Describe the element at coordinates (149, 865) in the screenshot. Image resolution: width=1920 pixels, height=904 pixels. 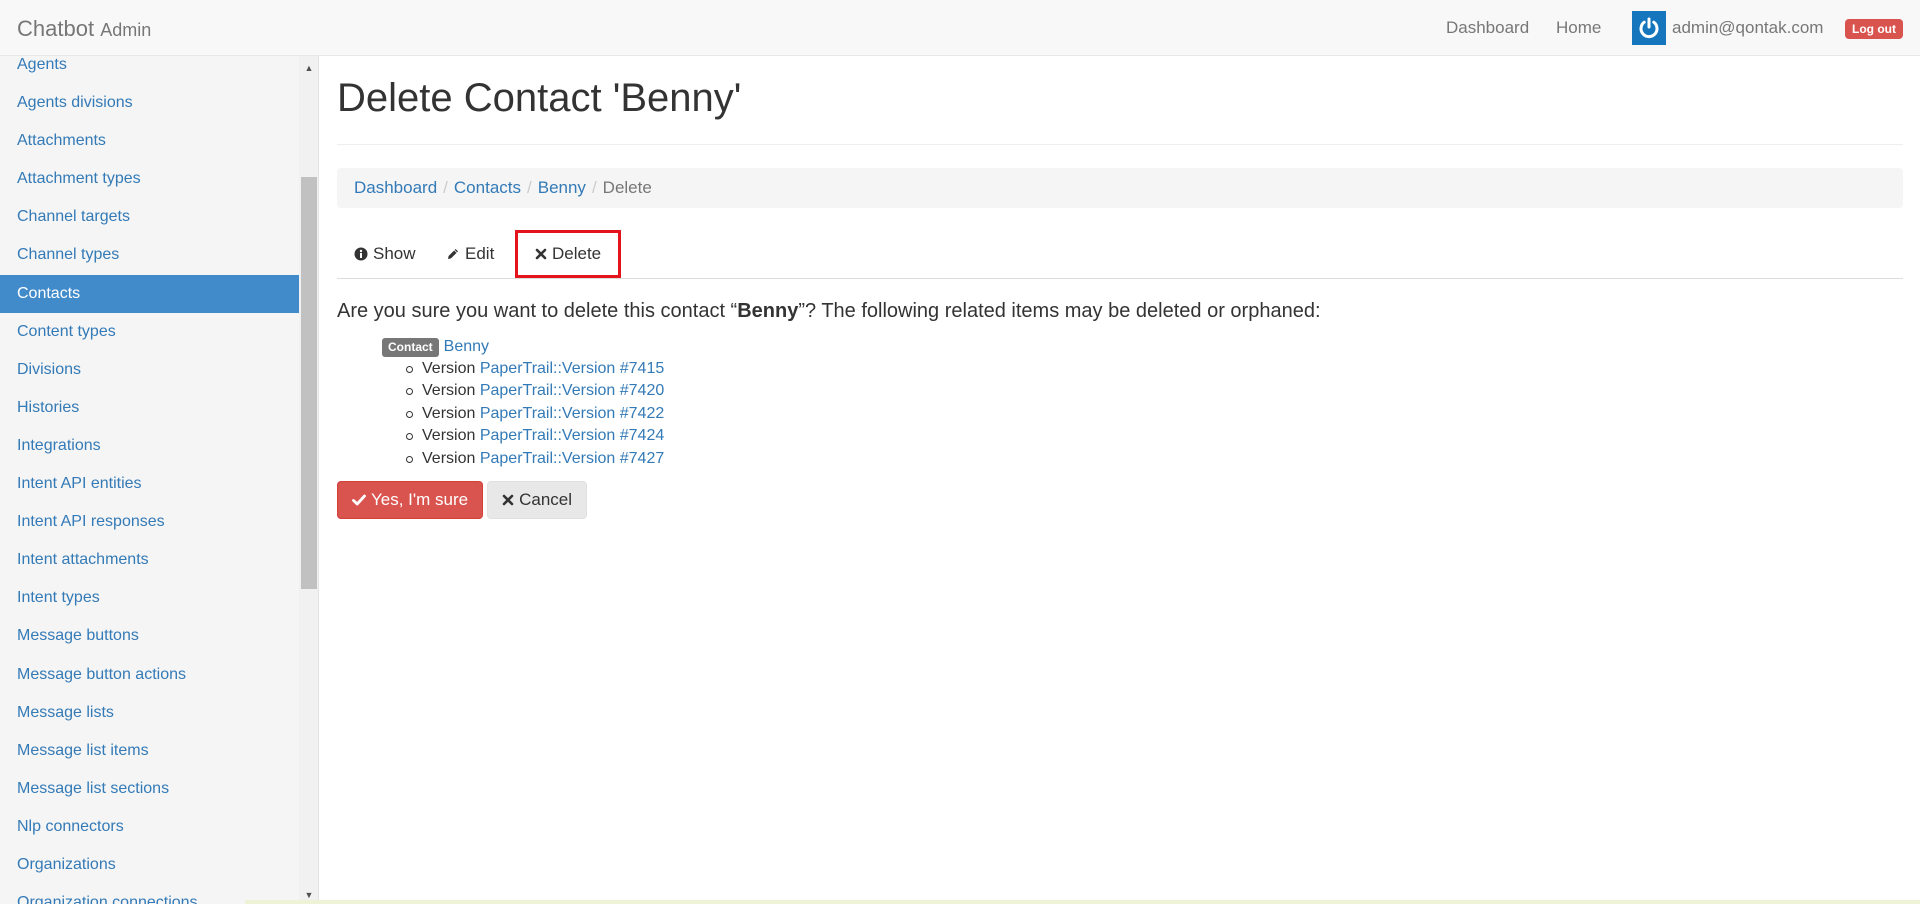
I see `sidebar-item-organizations: Organizations` at that location.